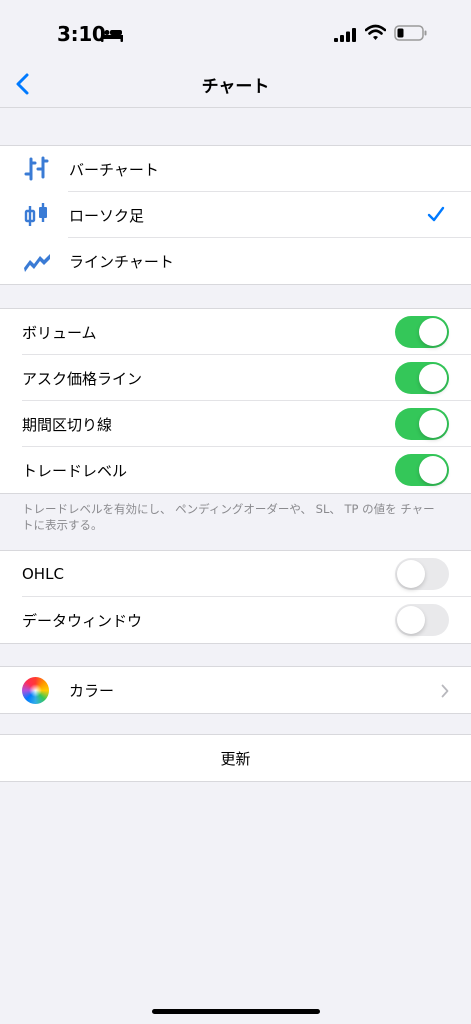 The image size is (471, 1024). What do you see at coordinates (121, 261) in the screenshot?
I see `chart-type-label: ラインチャート` at bounding box center [121, 261].